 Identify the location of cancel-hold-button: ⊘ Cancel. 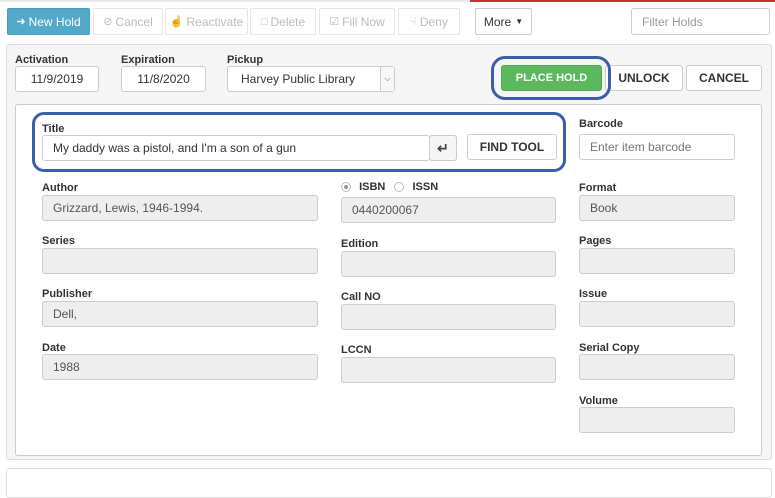
(128, 21).